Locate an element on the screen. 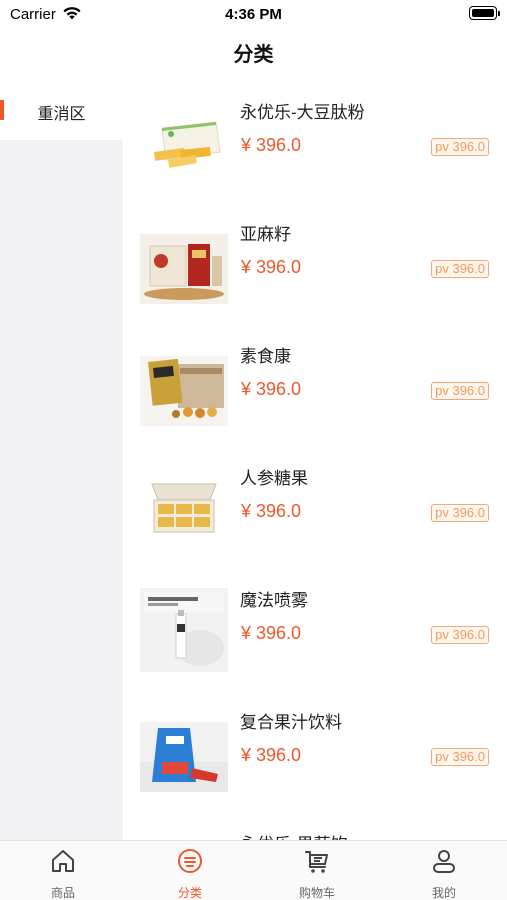 This screenshot has height=900, width=507. product-item: 魔法喷雾 ¥ 396.0 pv 396.0 is located at coordinates (315, 629).